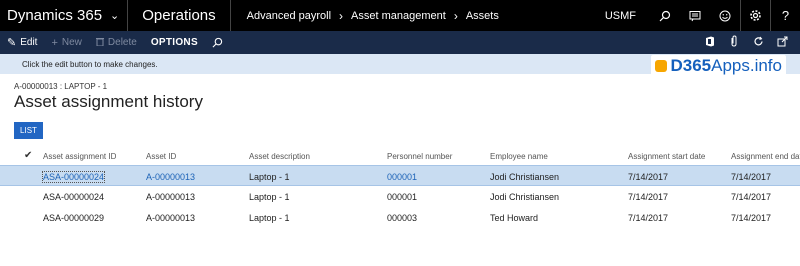  What do you see at coordinates (61, 86) in the screenshot?
I see `record-caption: A-00000013 : LAPTOP - 1` at bounding box center [61, 86].